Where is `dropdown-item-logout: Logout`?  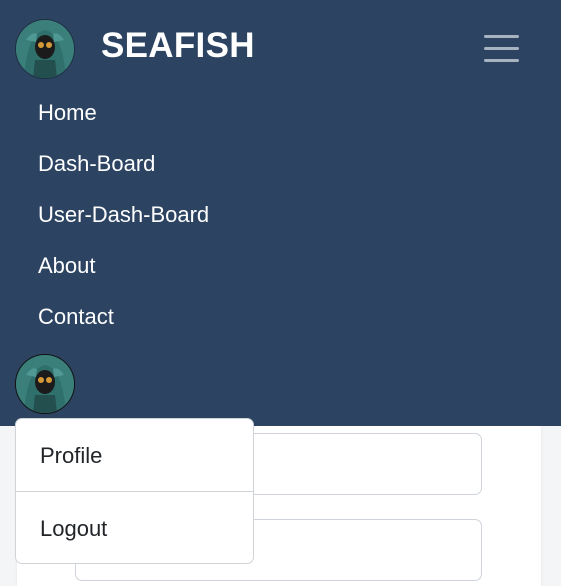
dropdown-item-logout: Logout is located at coordinates (73, 529).